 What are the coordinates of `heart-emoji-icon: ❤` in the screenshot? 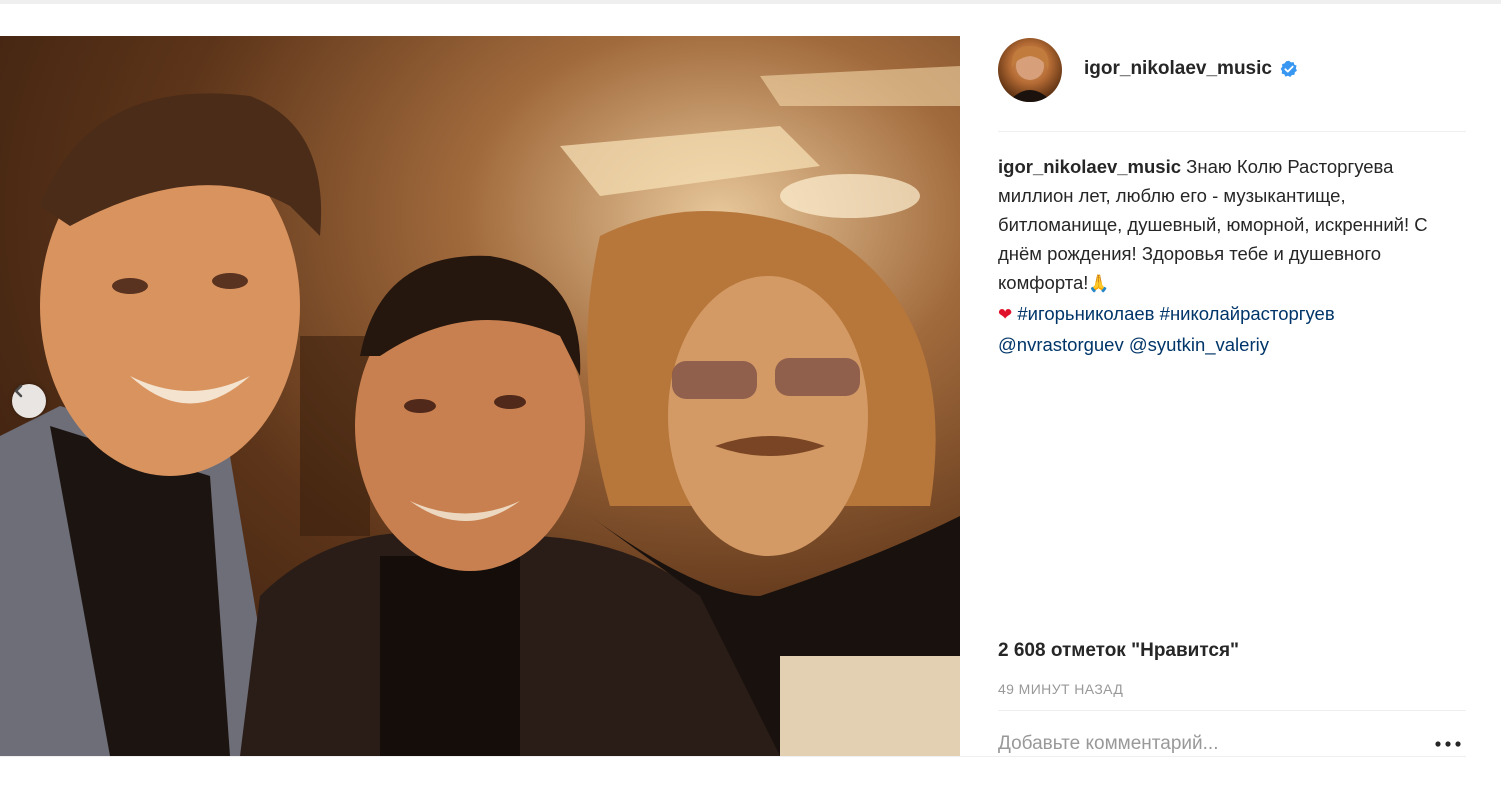 It's located at (1005, 315).